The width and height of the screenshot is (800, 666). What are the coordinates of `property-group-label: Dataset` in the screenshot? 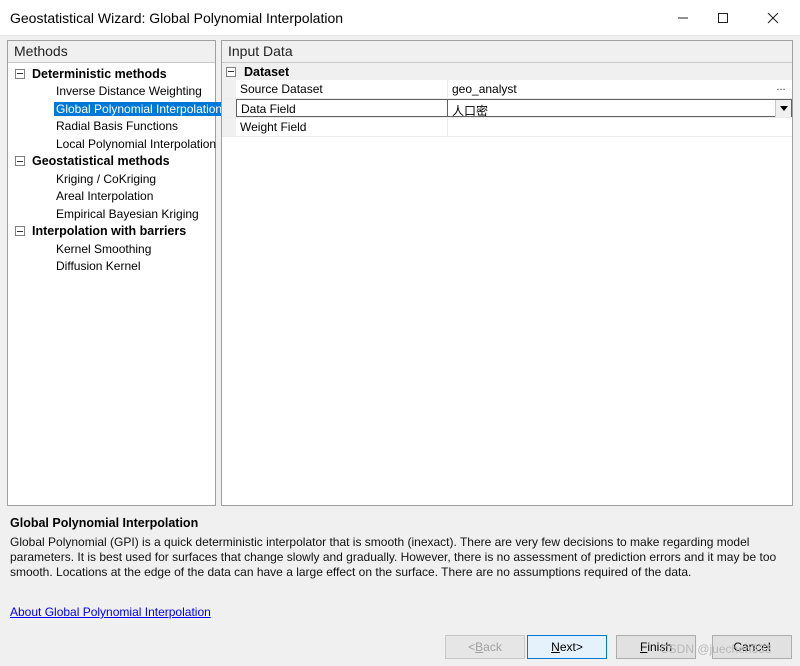 It's located at (267, 71).